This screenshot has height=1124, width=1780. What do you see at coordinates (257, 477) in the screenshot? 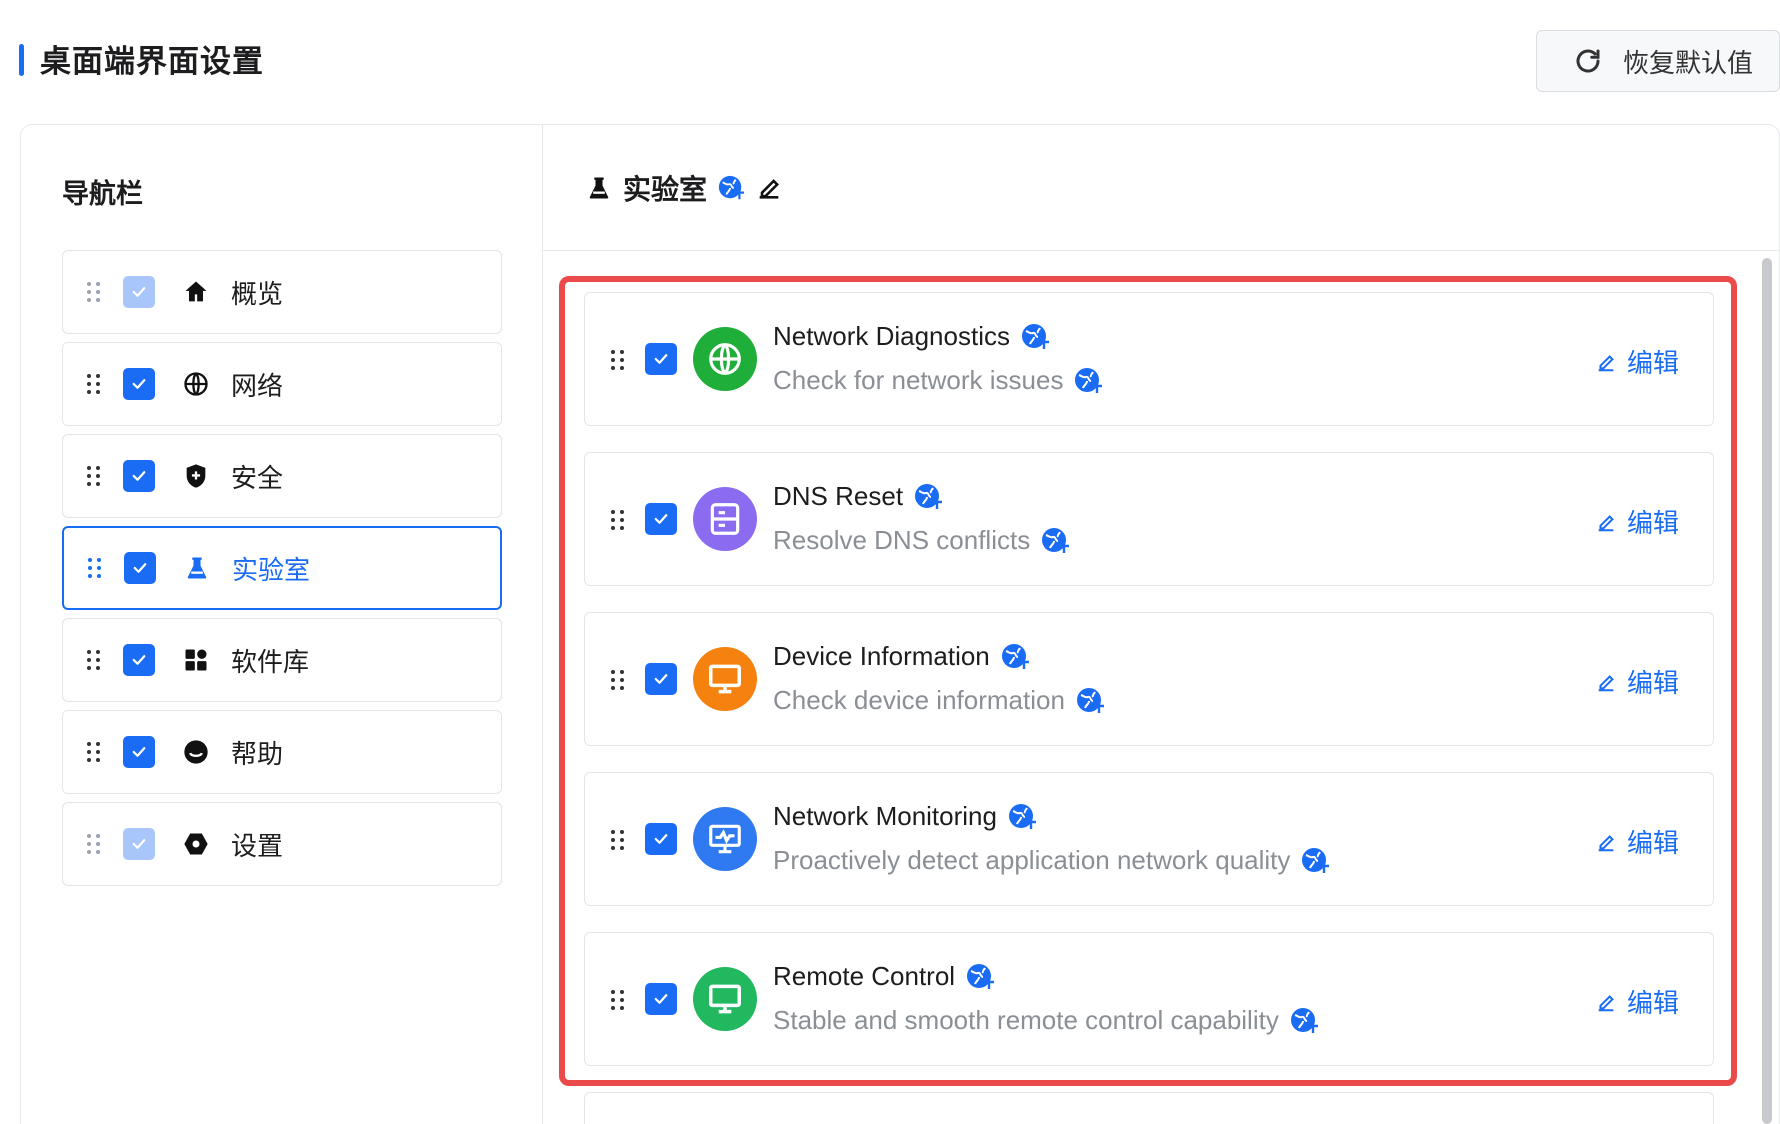
I see `nav-item-label: 安全` at bounding box center [257, 477].